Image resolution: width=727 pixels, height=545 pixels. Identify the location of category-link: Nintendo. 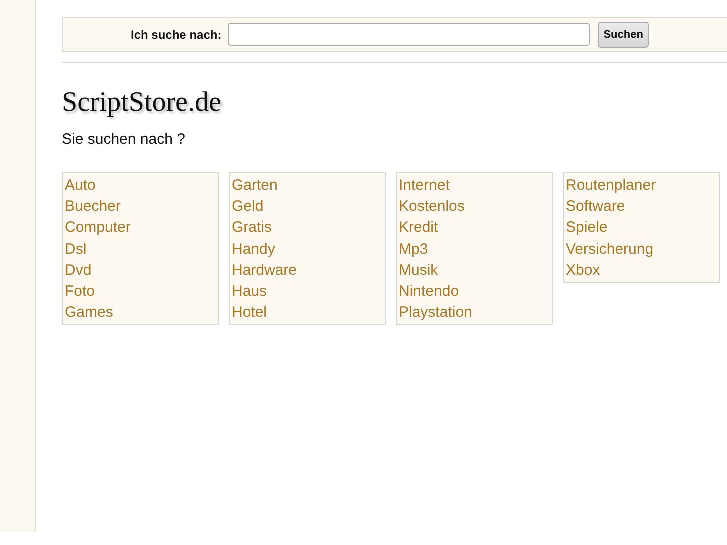
(429, 291).